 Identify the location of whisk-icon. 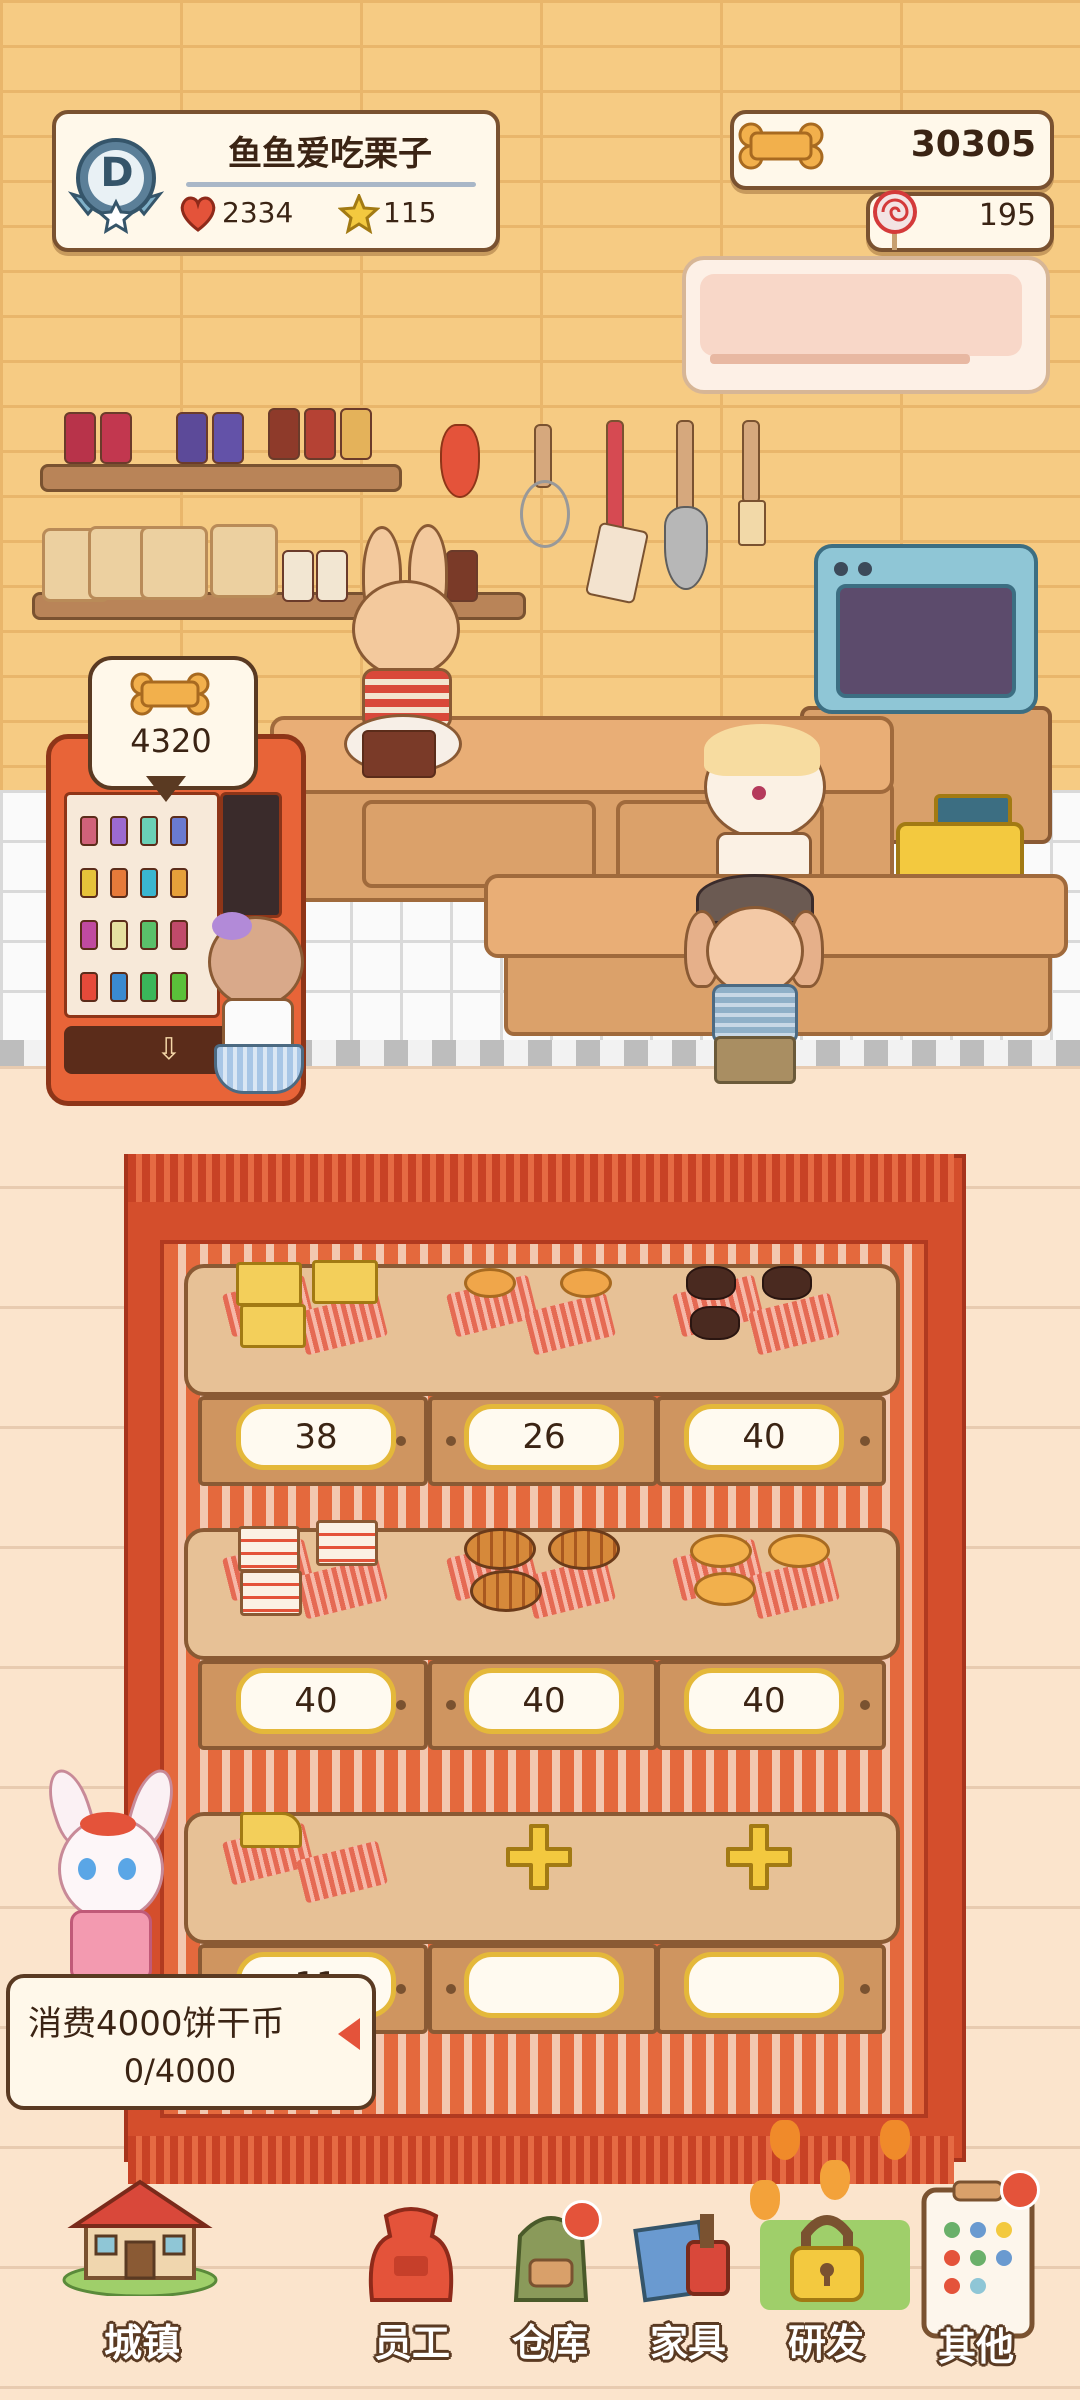
(543, 456).